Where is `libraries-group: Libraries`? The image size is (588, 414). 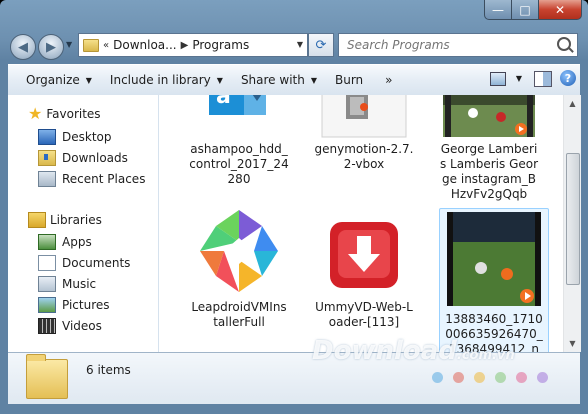 libraries-group: Libraries is located at coordinates (55, 220).